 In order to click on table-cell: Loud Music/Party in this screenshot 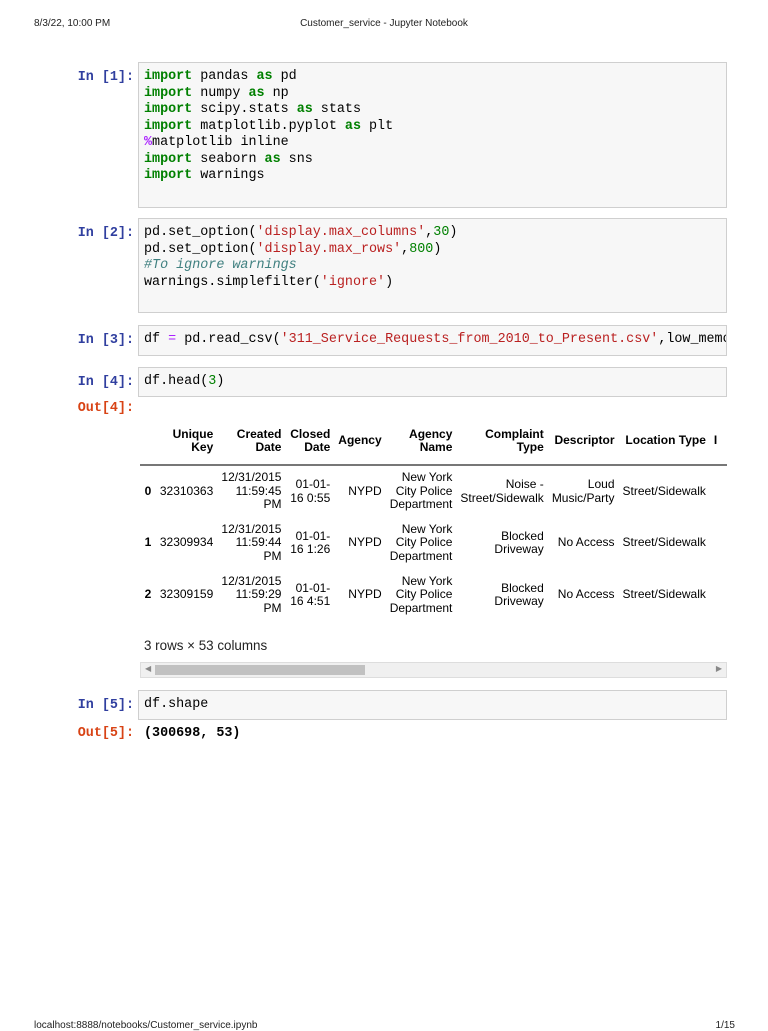, I will do `click(583, 491)`.